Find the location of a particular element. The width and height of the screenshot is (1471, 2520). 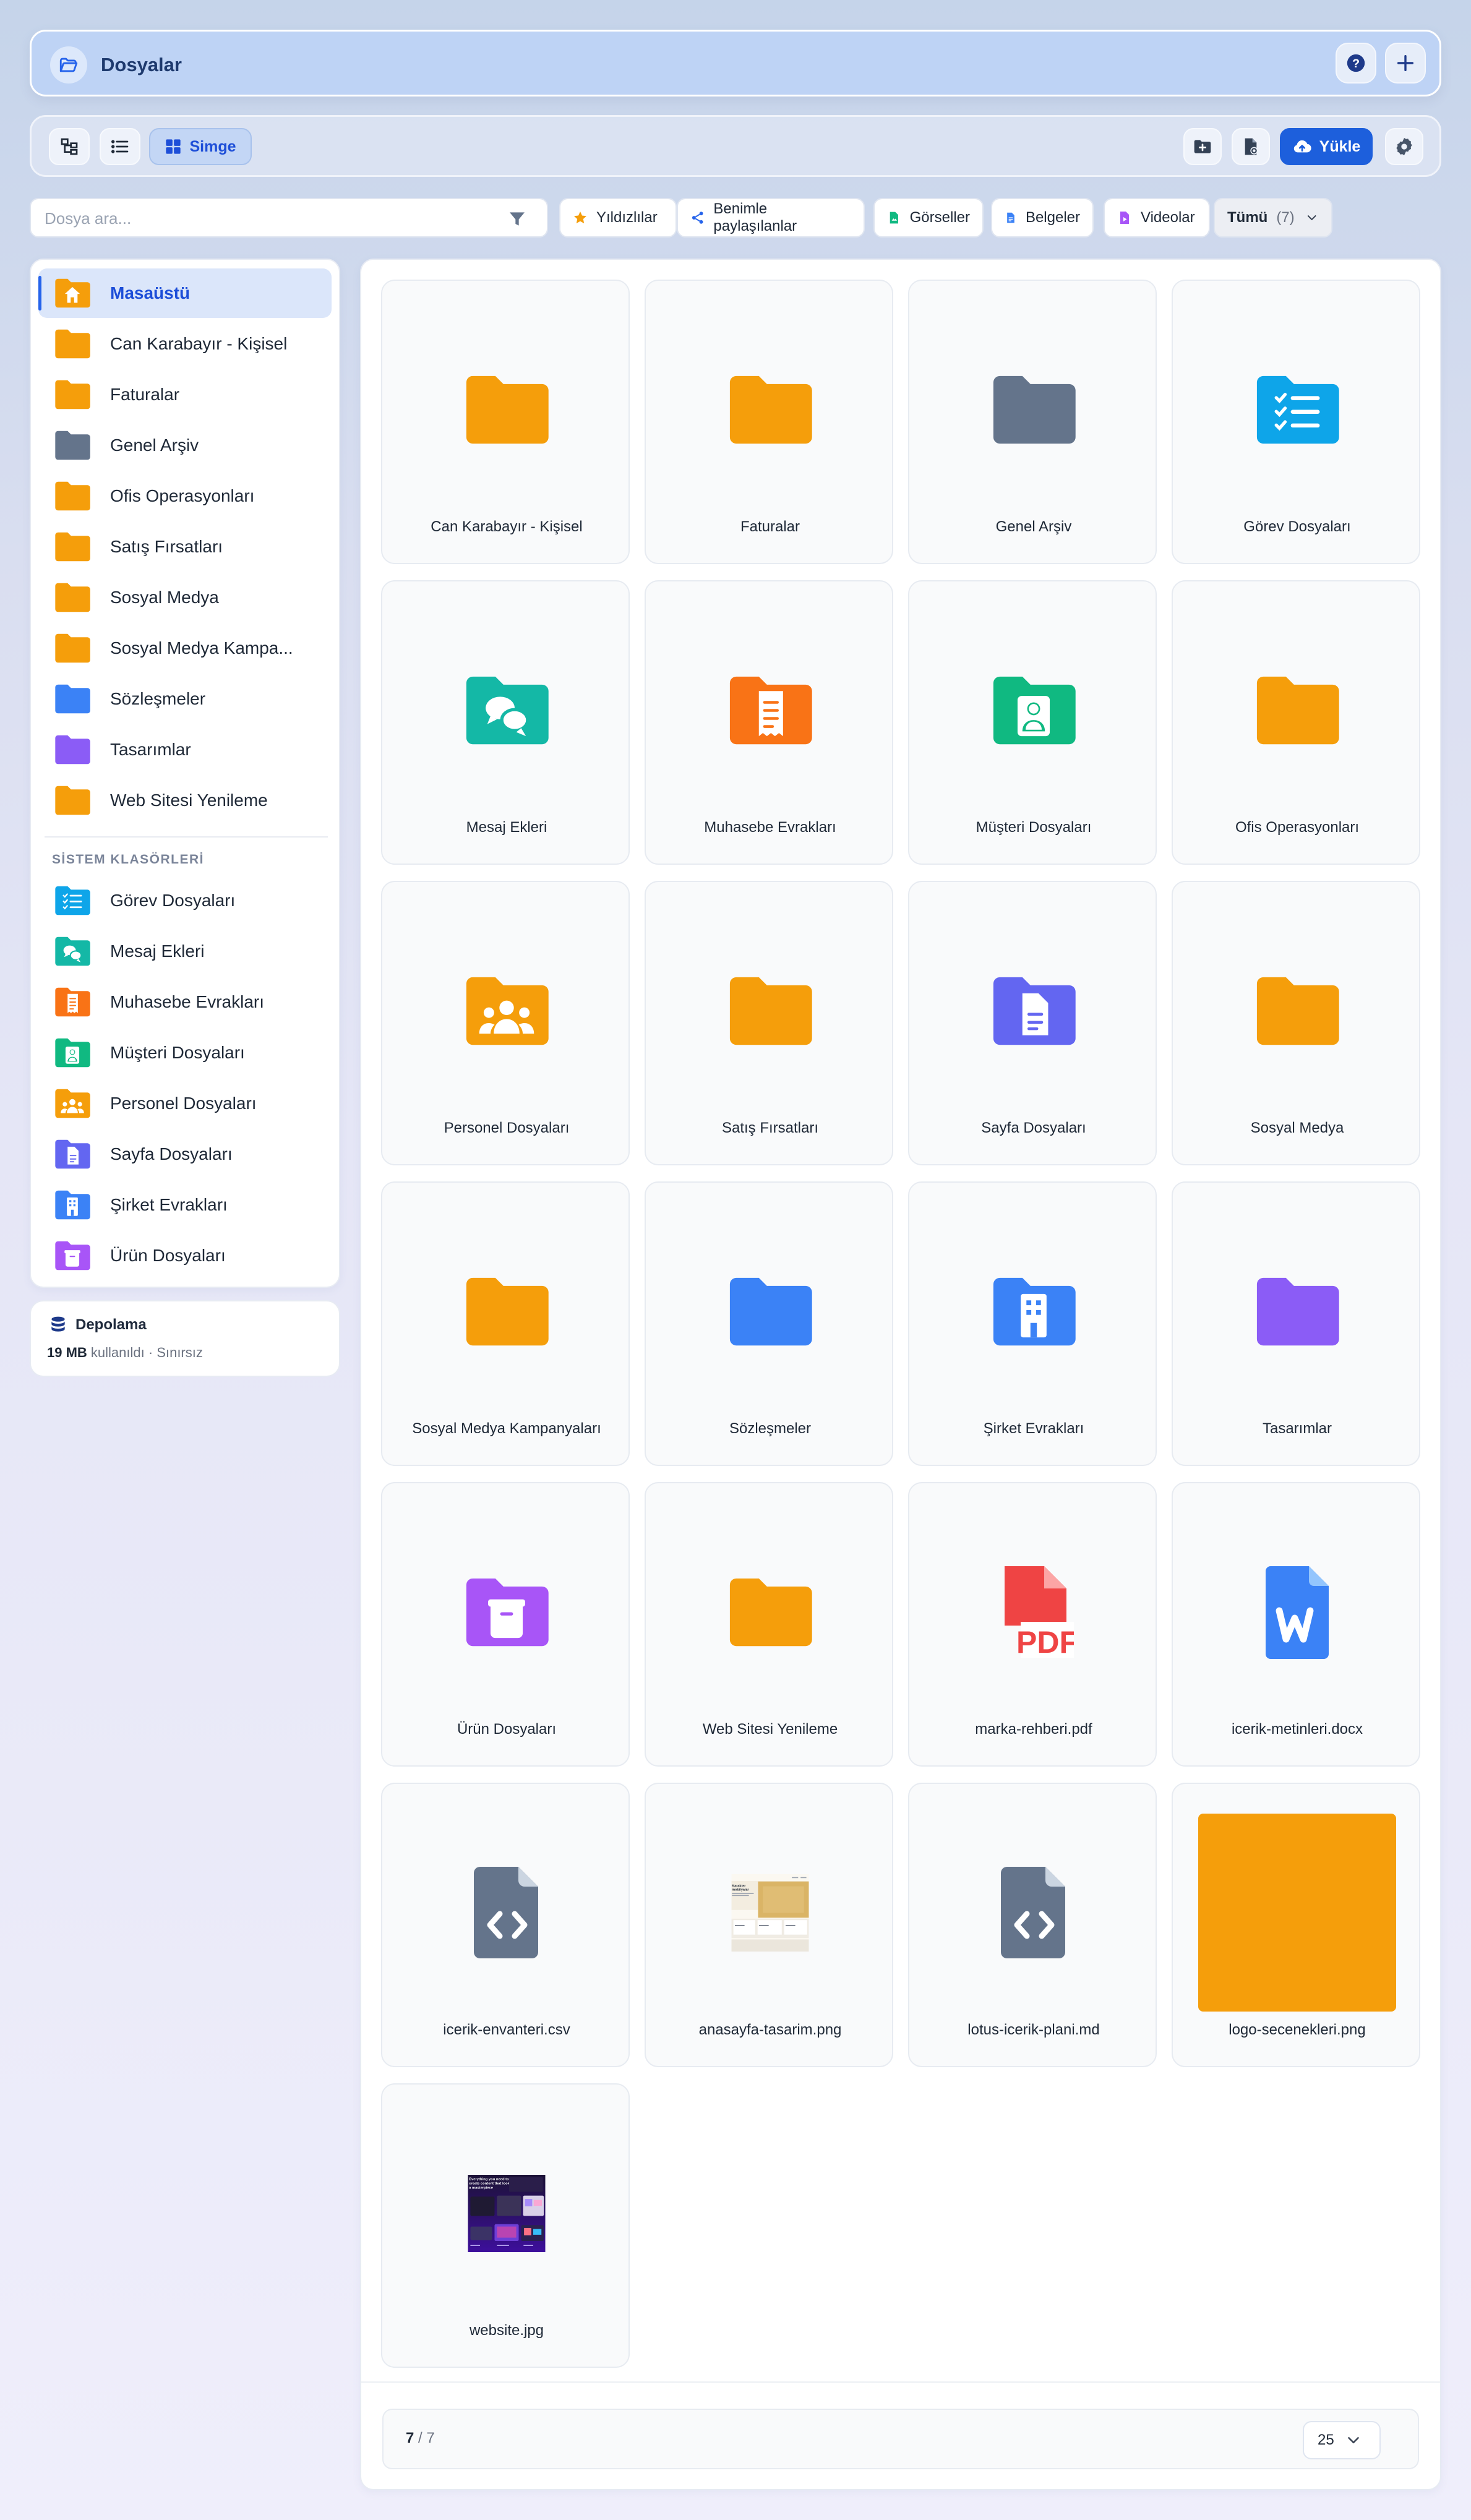

sidebar-item: Ofis Operasyonları is located at coordinates (185, 496).